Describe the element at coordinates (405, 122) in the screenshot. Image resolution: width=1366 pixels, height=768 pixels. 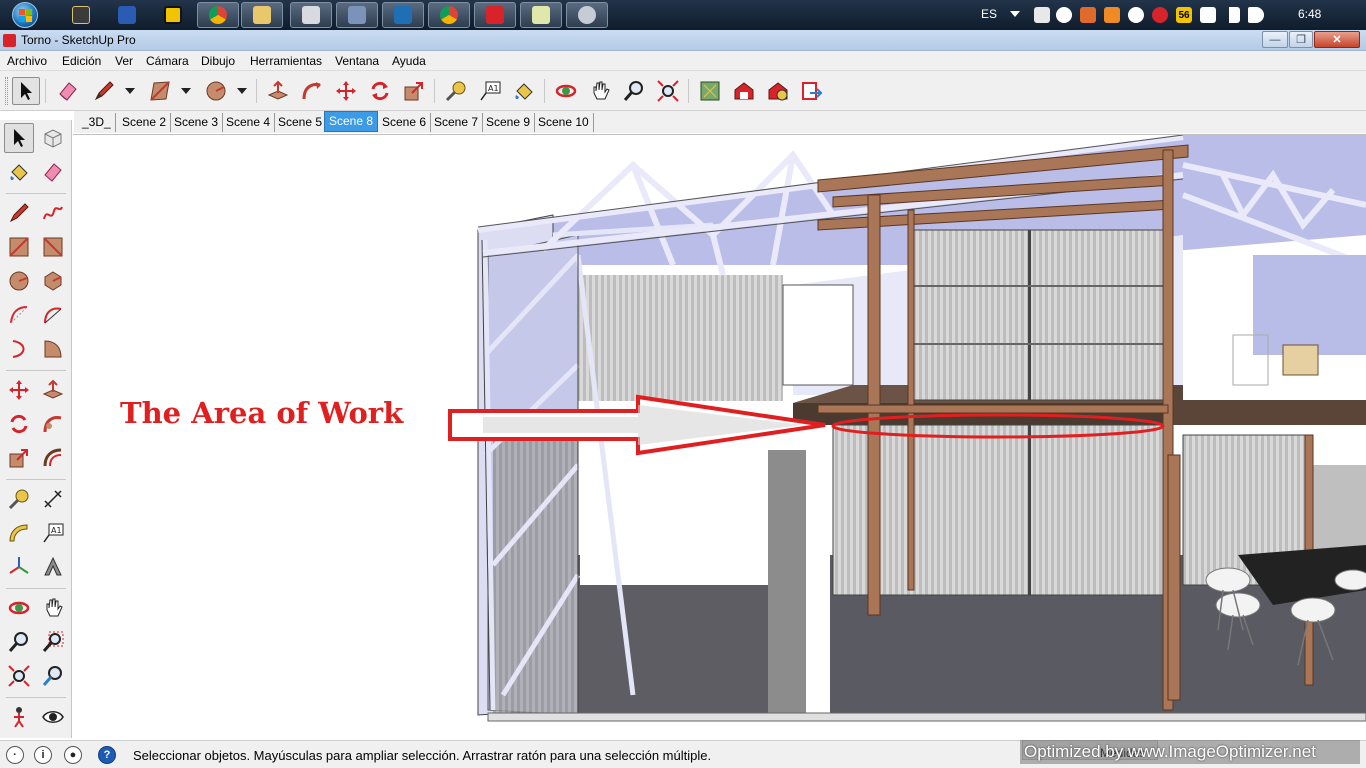
I see `scene-tab-6: Scene 6` at that location.